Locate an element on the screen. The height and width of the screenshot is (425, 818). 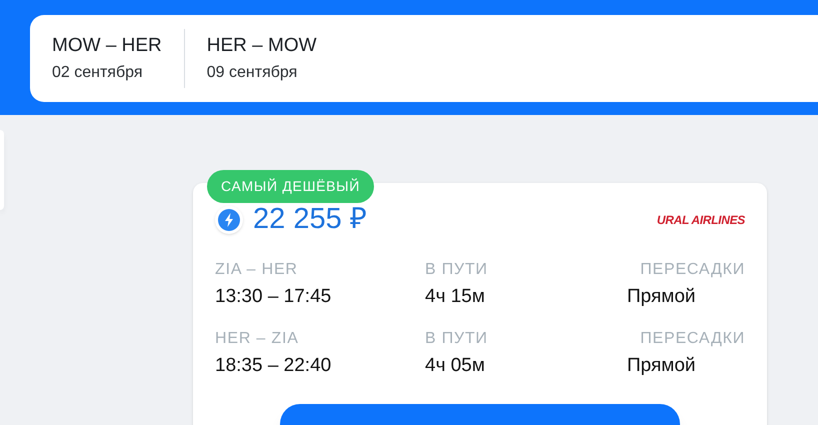
ticket-price: 22 255 ₽ is located at coordinates (310, 219).